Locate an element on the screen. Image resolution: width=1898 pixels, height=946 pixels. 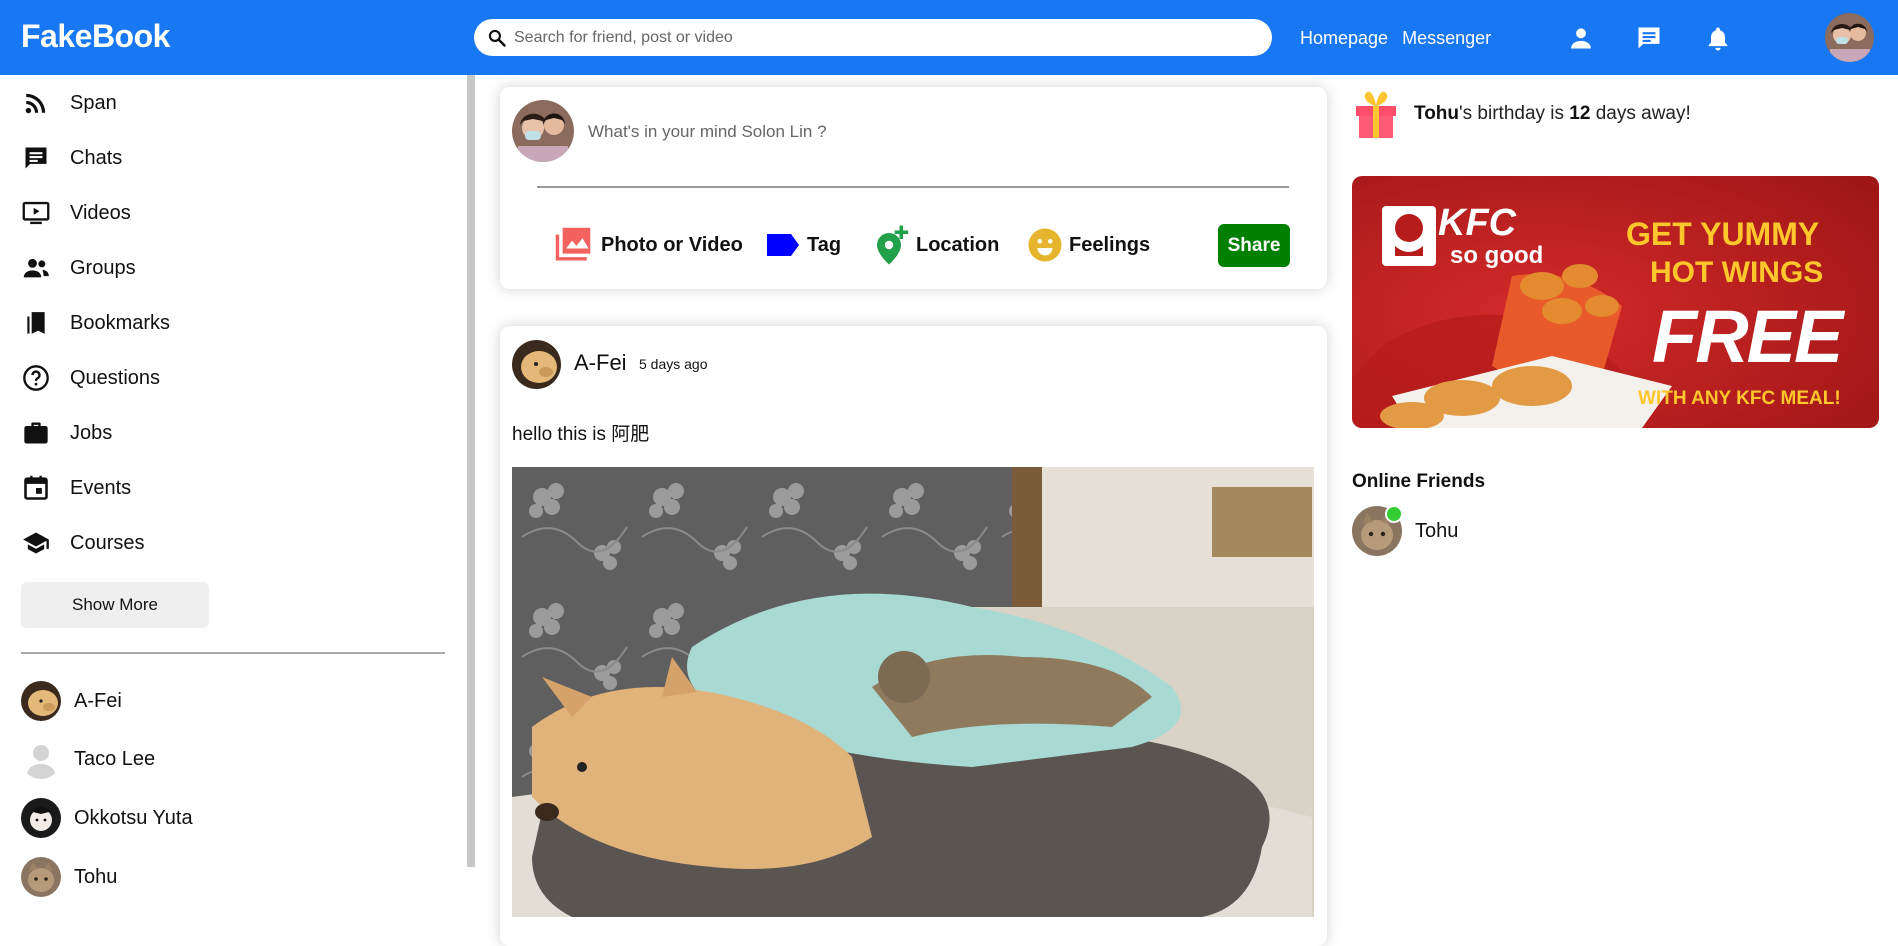
photo-library-icon is located at coordinates (573, 244).